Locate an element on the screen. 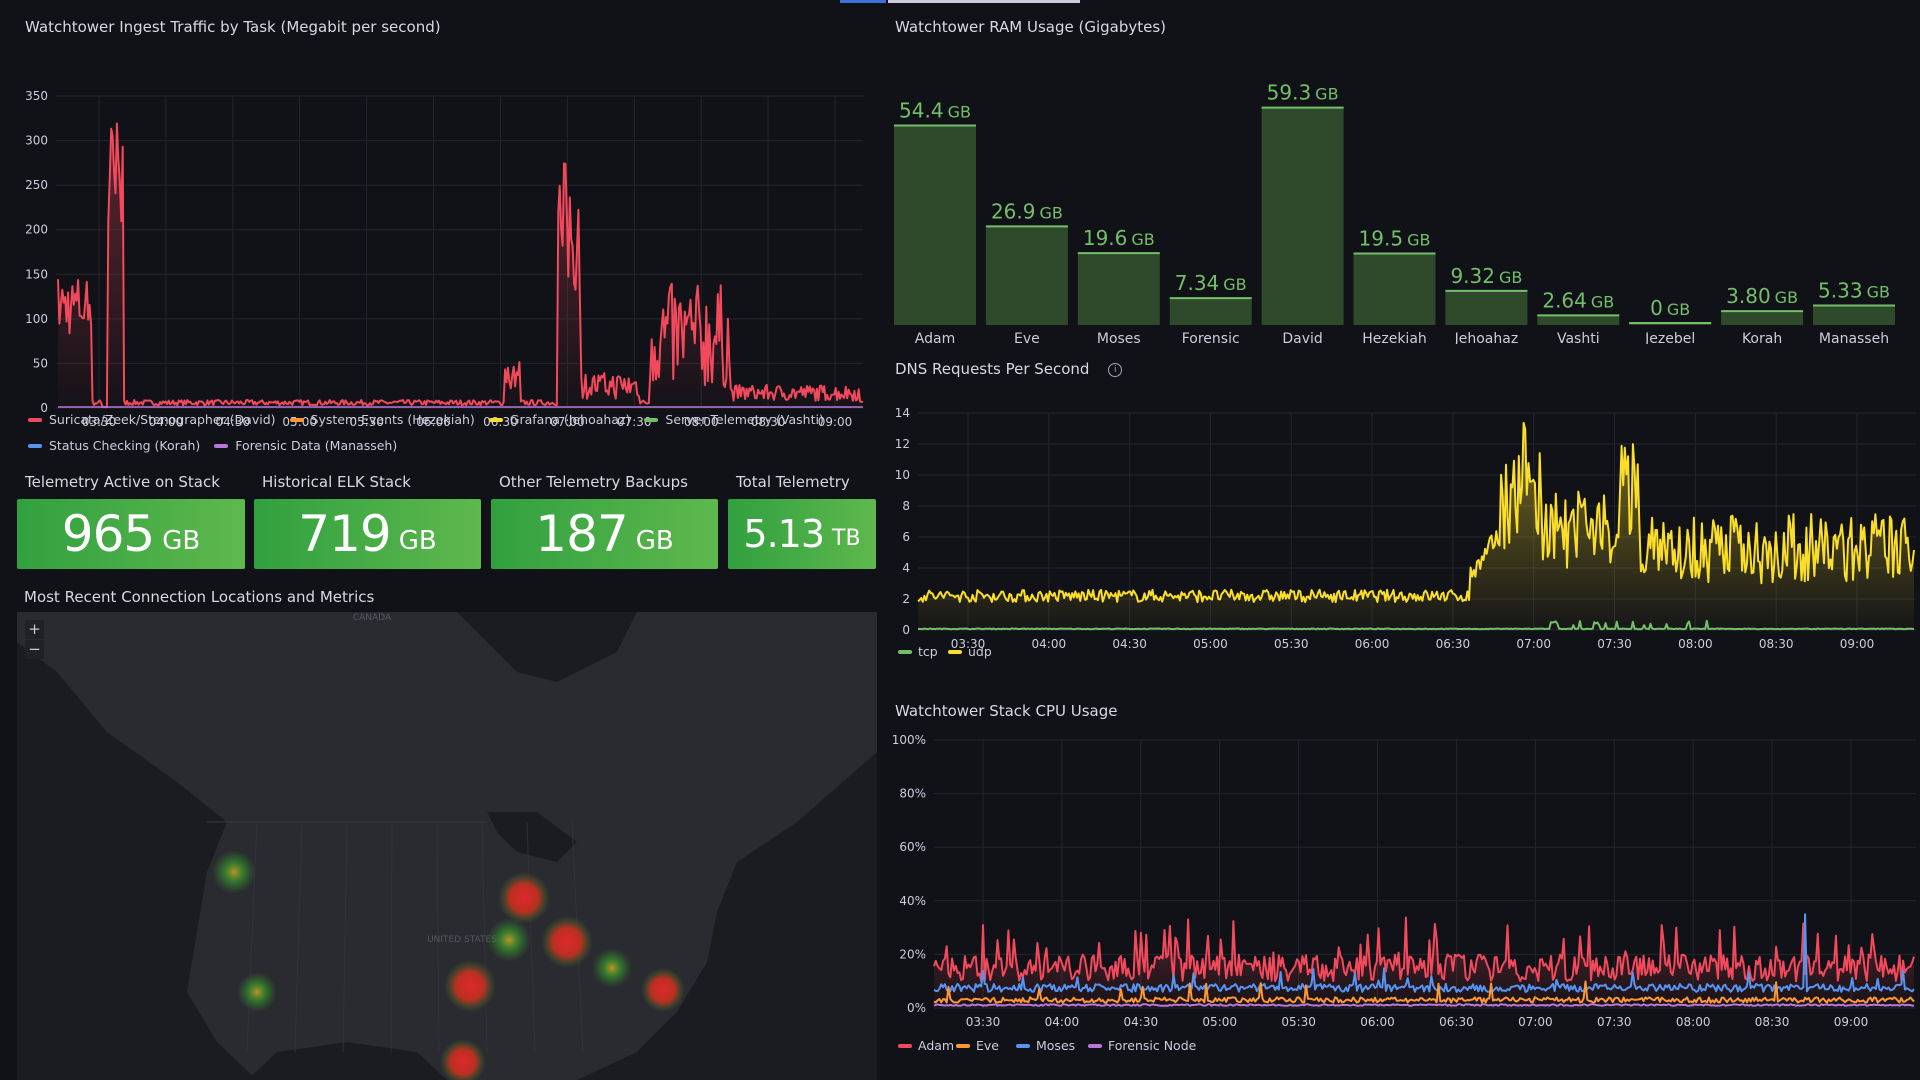 The height and width of the screenshot is (1080, 1920). panel-title: Watchtower Stack CPU Usage is located at coordinates (1006, 711).